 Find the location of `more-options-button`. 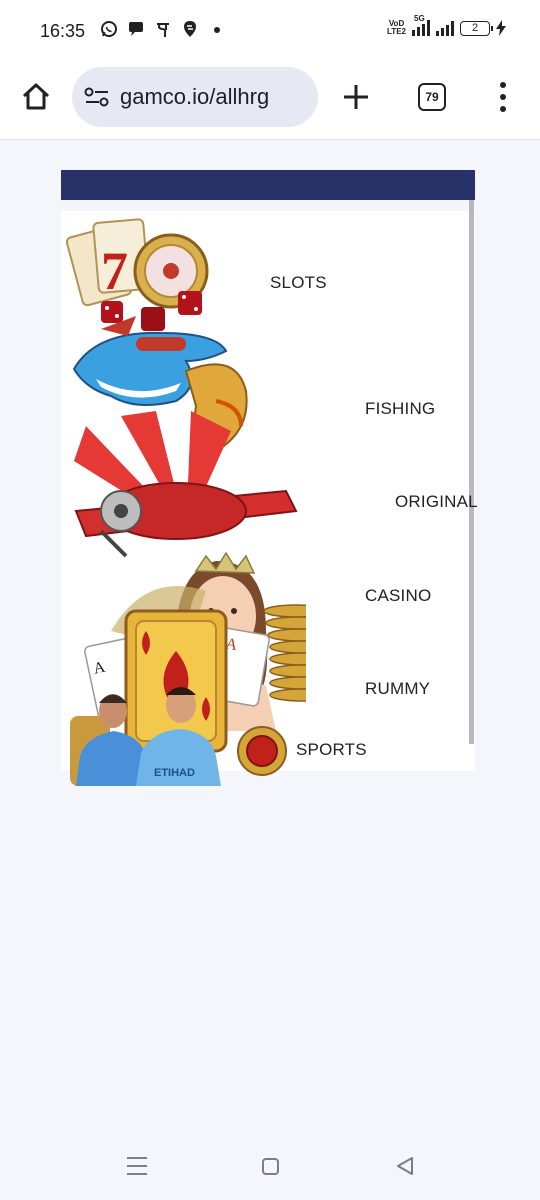

more-options-button is located at coordinates (503, 97).